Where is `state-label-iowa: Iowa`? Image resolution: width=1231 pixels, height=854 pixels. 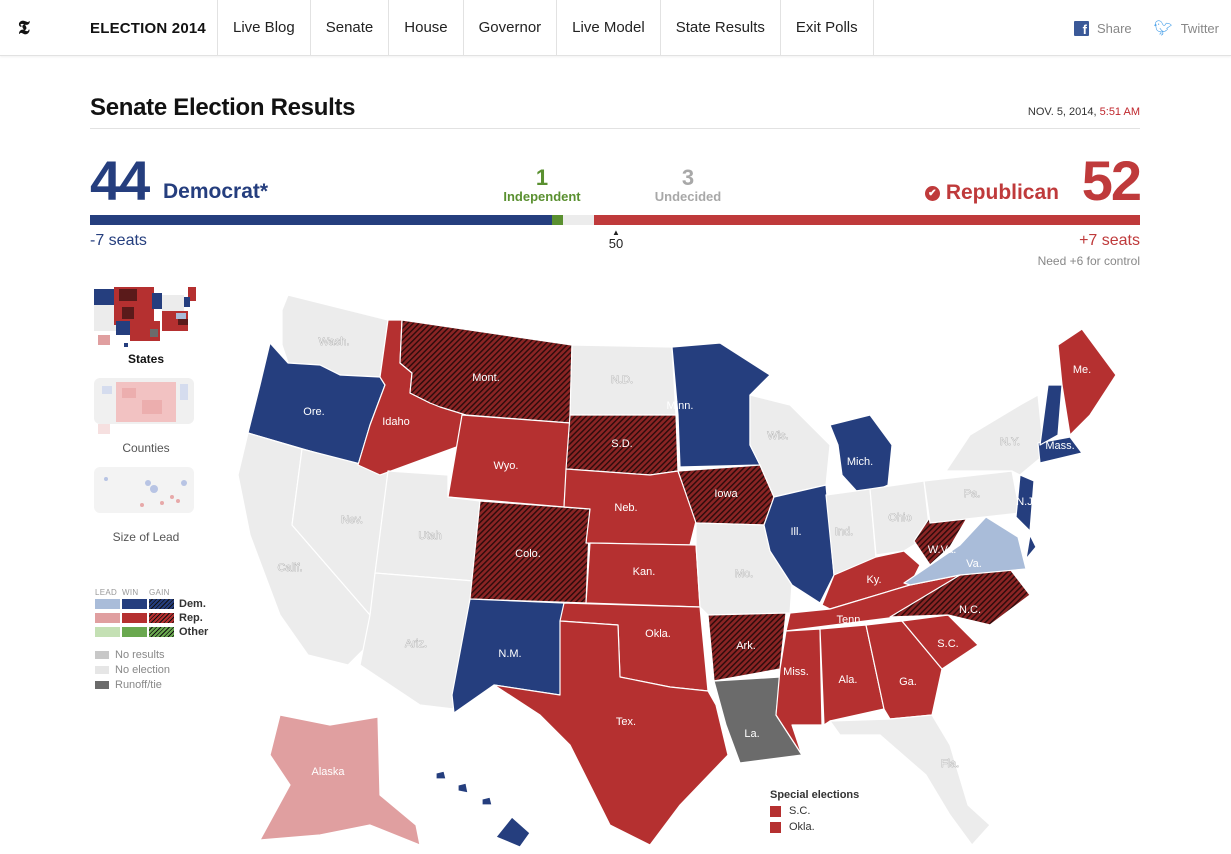 state-label-iowa: Iowa is located at coordinates (726, 494).